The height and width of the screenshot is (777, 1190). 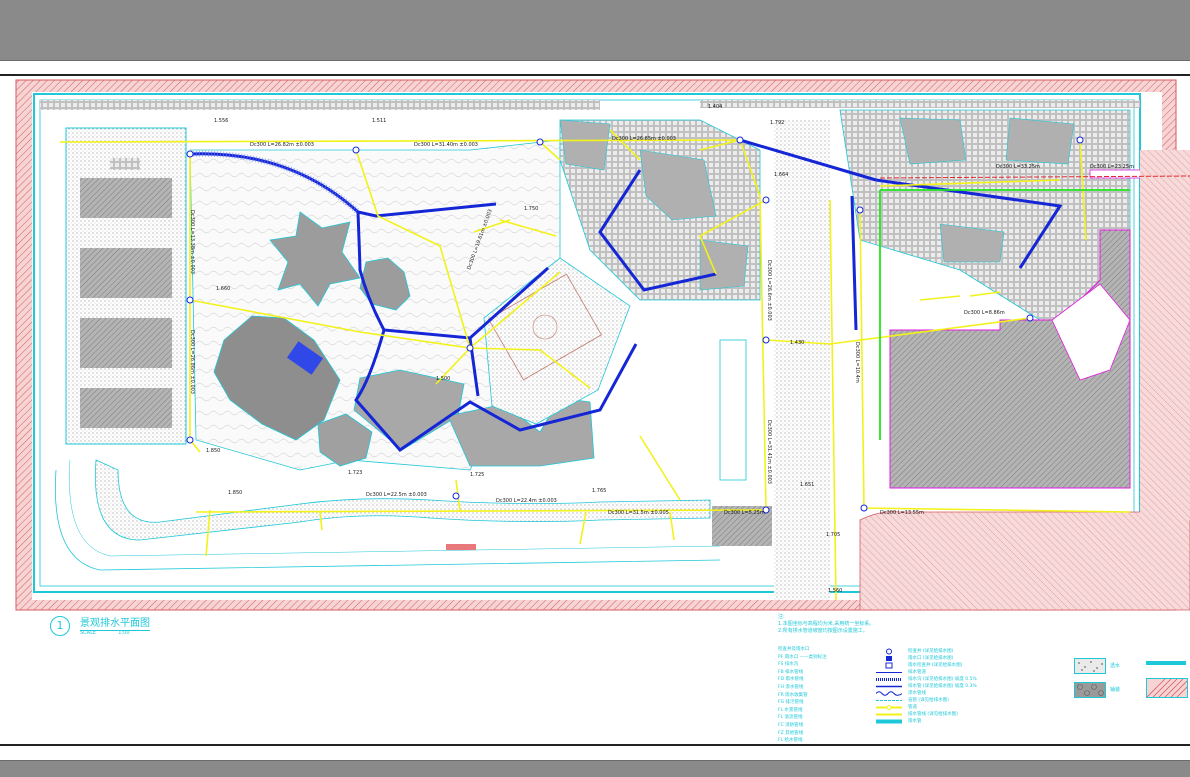 I want to click on pipe-label-5: Dc300 L=22.4m ±0.003, so click(x=526, y=501).